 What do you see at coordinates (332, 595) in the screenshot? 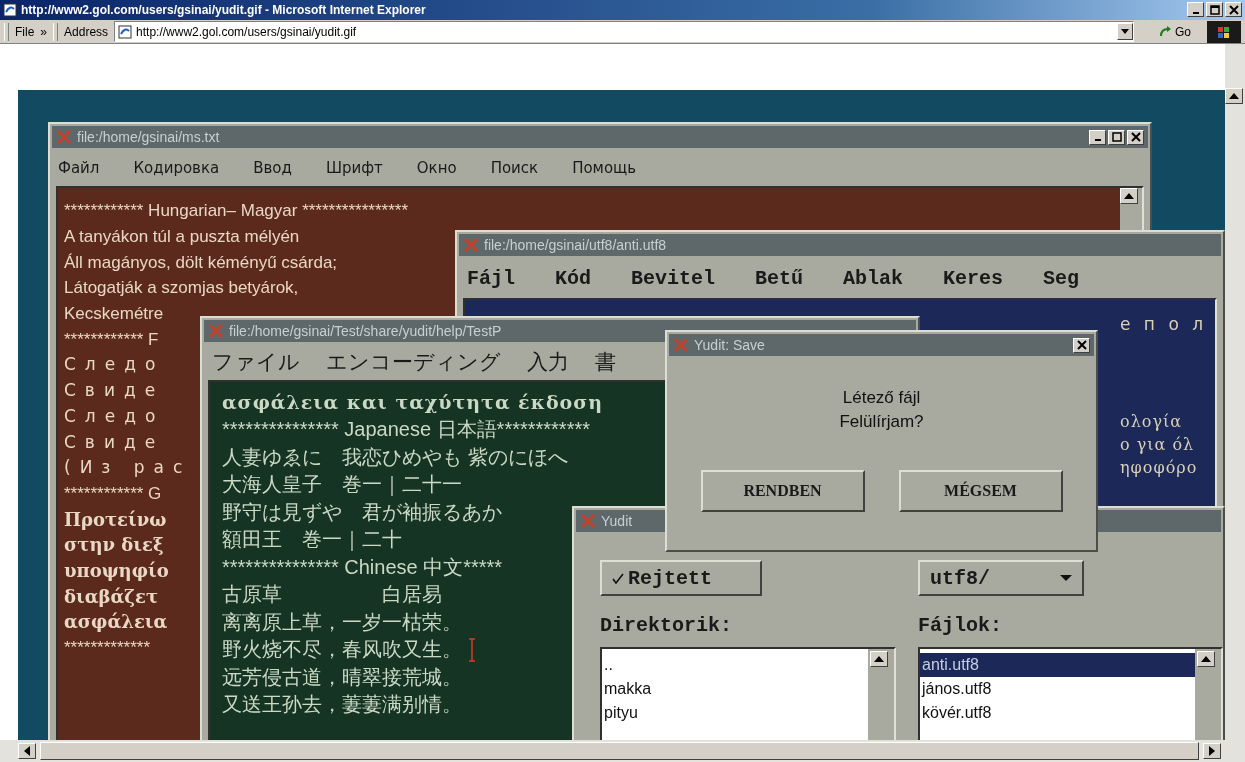
I see `text-line: 古原草 白居易` at bounding box center [332, 595].